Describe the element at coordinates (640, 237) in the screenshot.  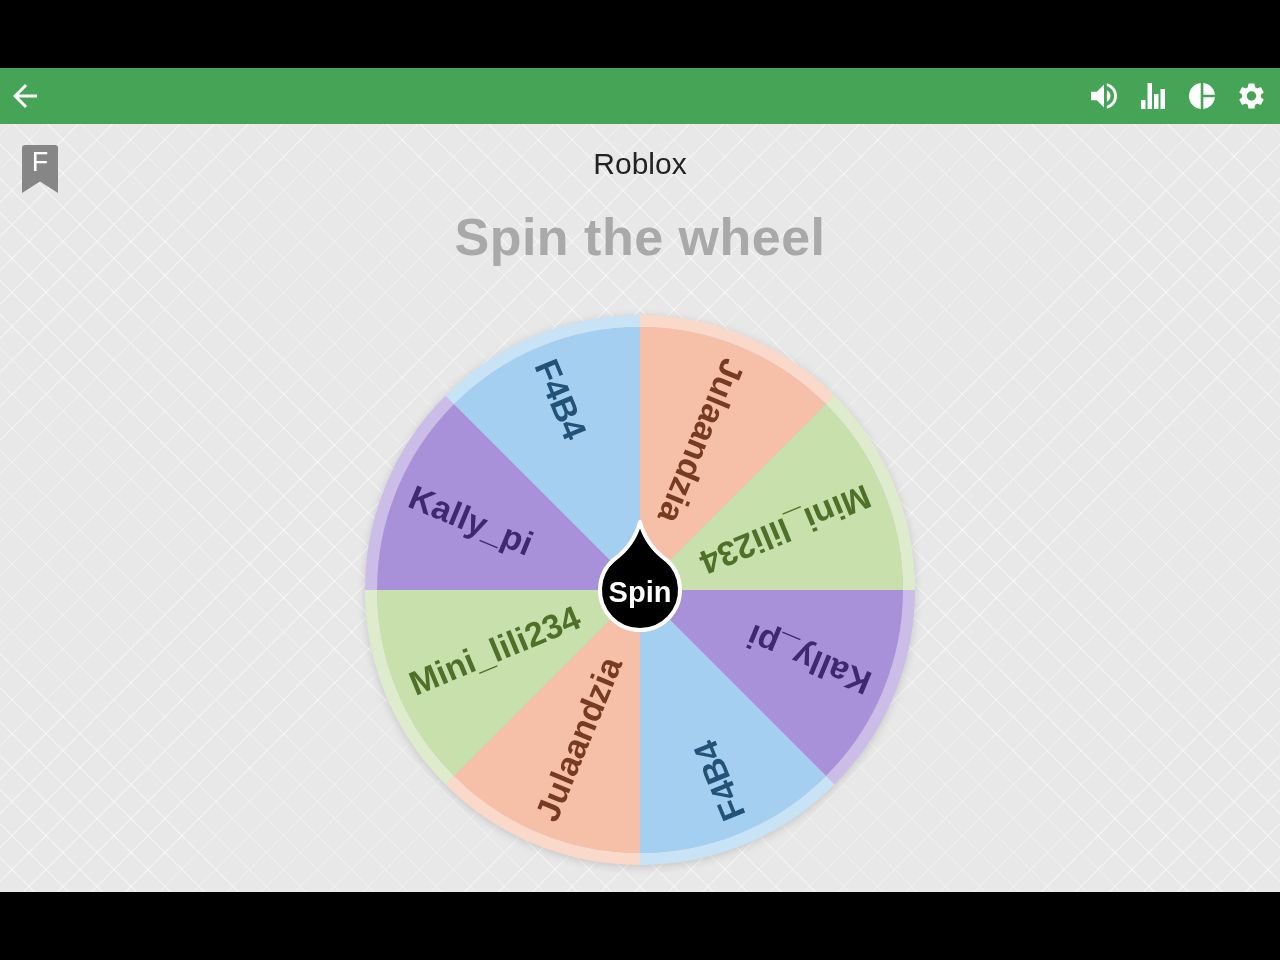
I see `heading: Spin the wheel` at that location.